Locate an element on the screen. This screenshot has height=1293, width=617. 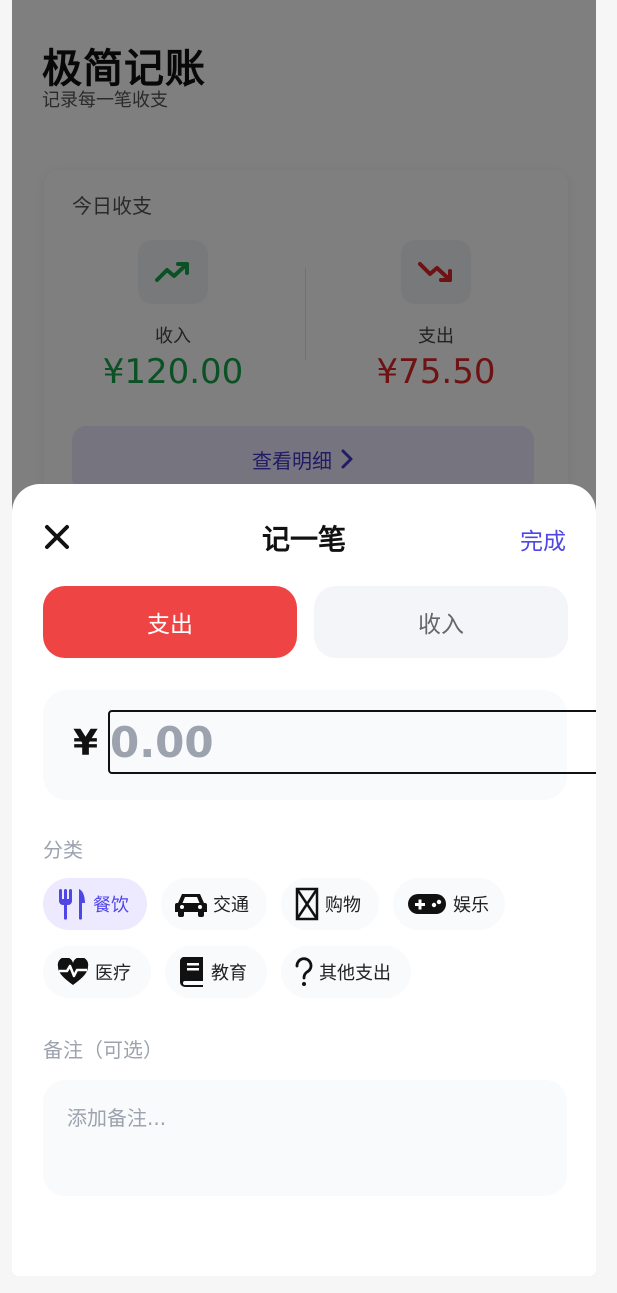
book-icon is located at coordinates (191, 972).